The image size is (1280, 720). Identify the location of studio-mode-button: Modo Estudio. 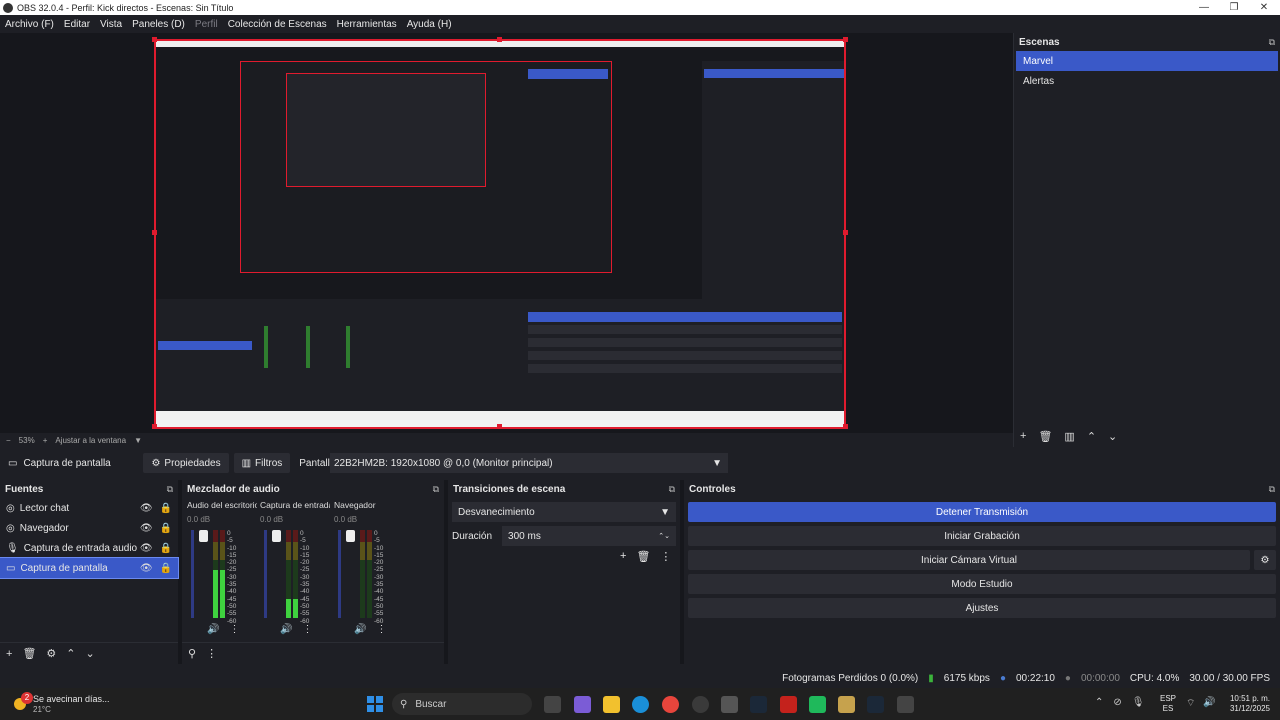
(982, 584).